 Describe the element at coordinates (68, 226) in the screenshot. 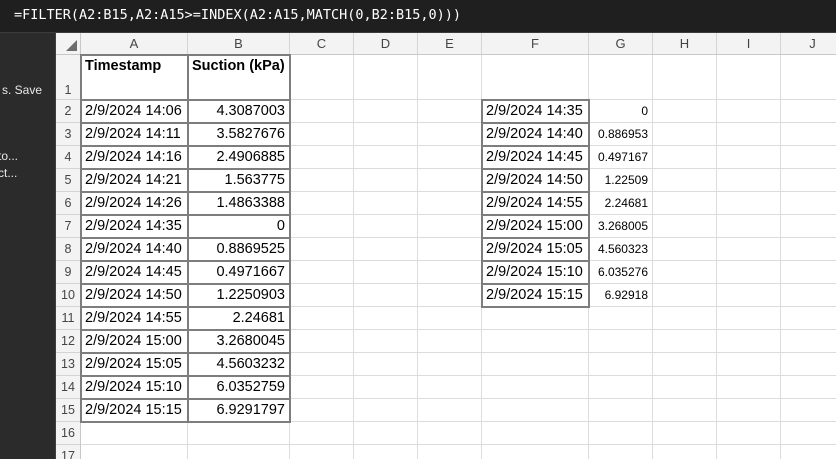

I see `row-header-7: 7` at that location.